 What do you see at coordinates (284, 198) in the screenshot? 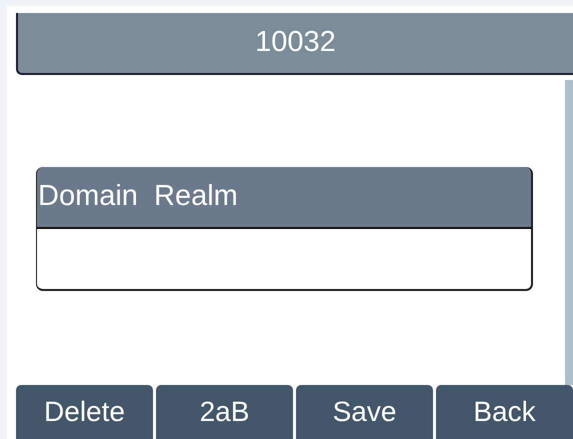
I see `field-label: Domain Realm` at bounding box center [284, 198].